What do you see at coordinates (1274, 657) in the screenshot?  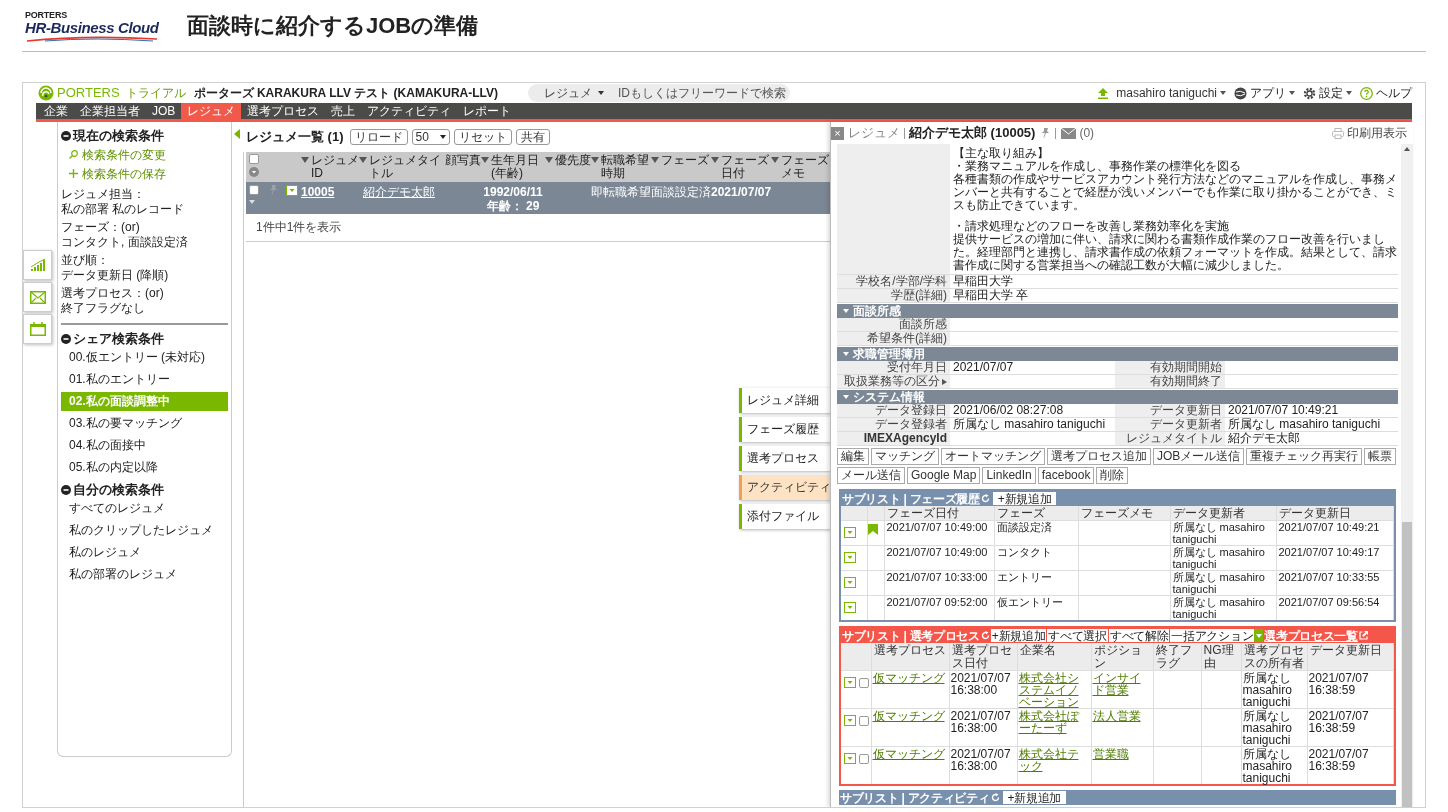 I see `column-header: 選考プロセスの所有者` at bounding box center [1274, 657].